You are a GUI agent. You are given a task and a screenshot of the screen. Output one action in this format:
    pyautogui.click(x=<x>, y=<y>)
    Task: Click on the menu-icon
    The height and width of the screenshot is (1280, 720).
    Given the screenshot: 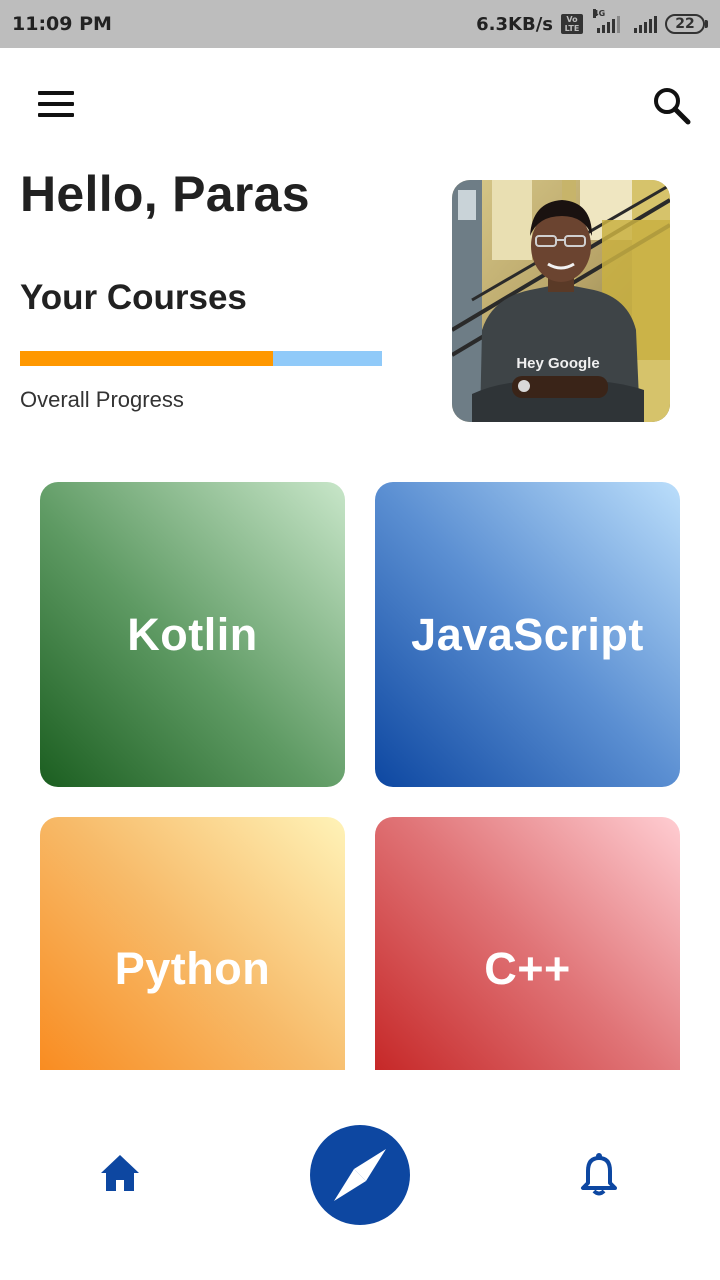 What is the action you would take?
    pyautogui.click(x=56, y=104)
    